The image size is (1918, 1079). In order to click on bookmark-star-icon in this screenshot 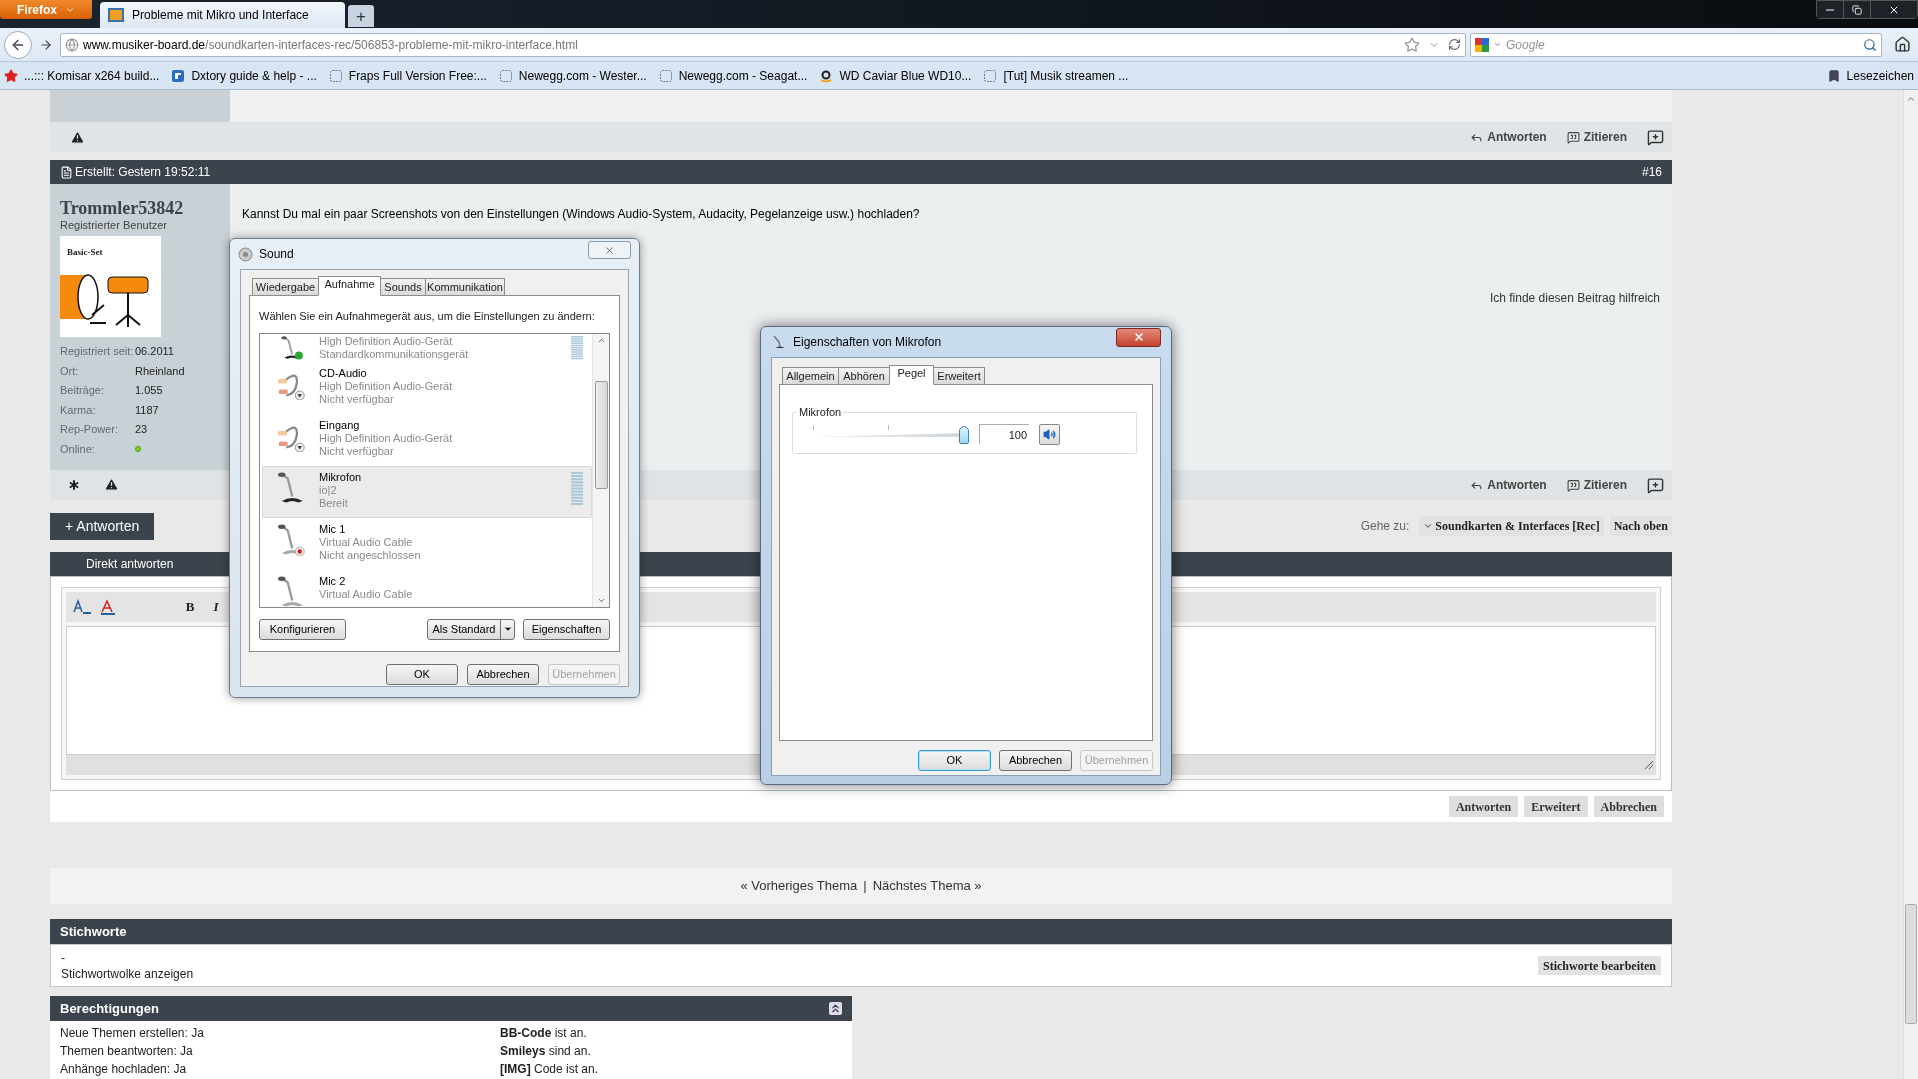, I will do `click(1412, 44)`.